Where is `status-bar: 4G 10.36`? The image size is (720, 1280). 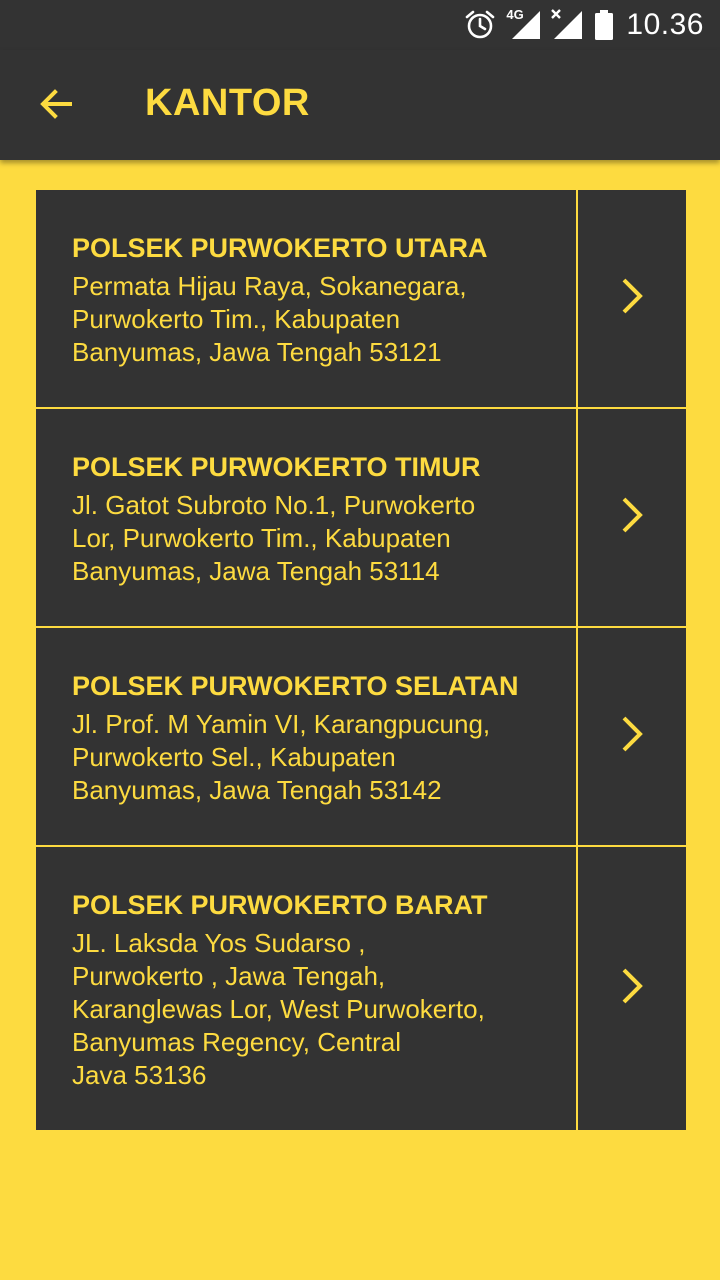 status-bar: 4G 10.36 is located at coordinates (360, 25).